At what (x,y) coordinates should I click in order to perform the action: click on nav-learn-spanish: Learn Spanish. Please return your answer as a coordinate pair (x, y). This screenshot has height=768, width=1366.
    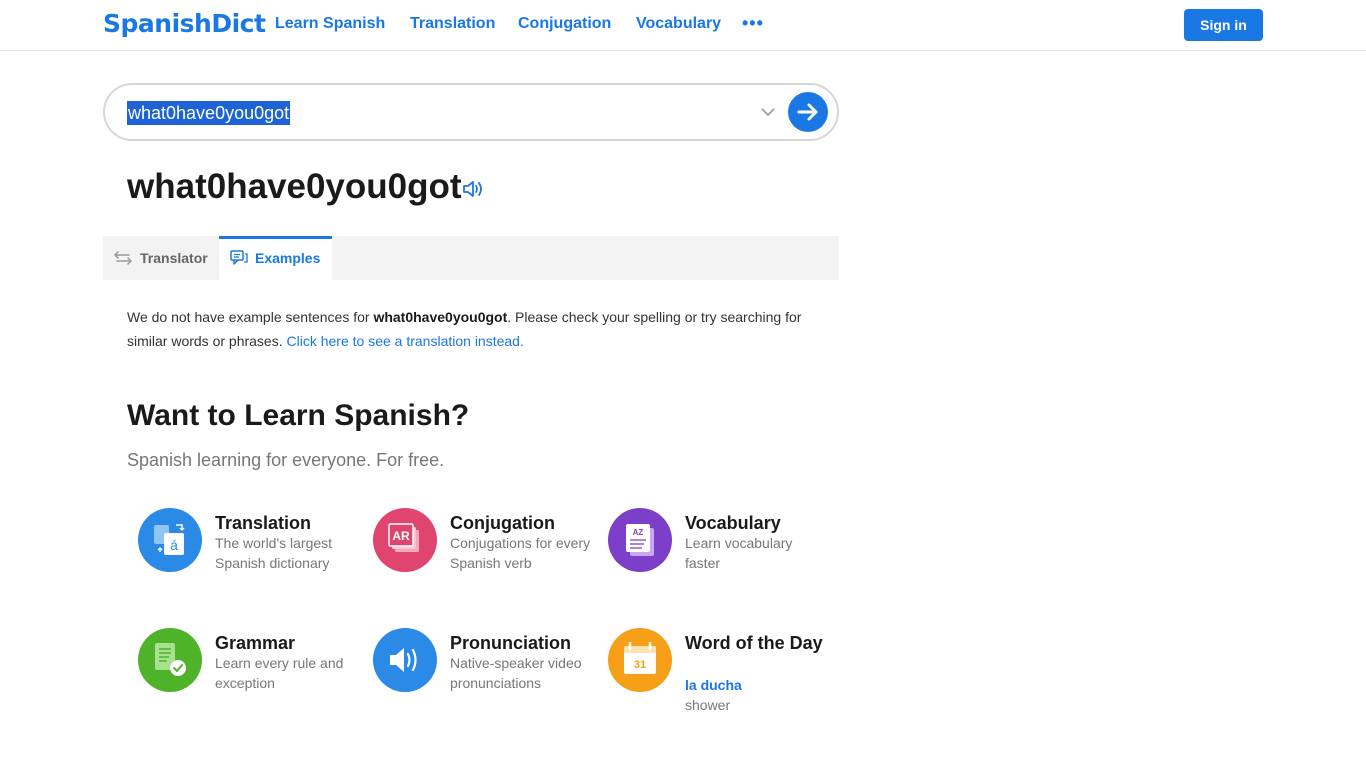
    Looking at the image, I should click on (330, 24).